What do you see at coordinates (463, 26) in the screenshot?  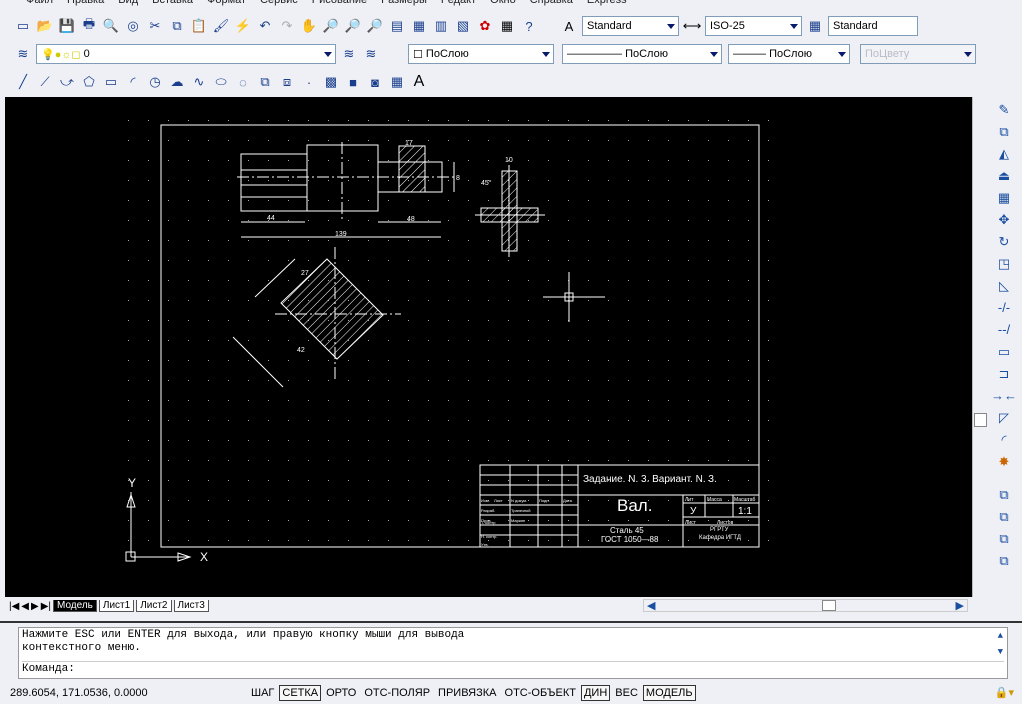 I see `sheet-set-icon: ▧` at bounding box center [463, 26].